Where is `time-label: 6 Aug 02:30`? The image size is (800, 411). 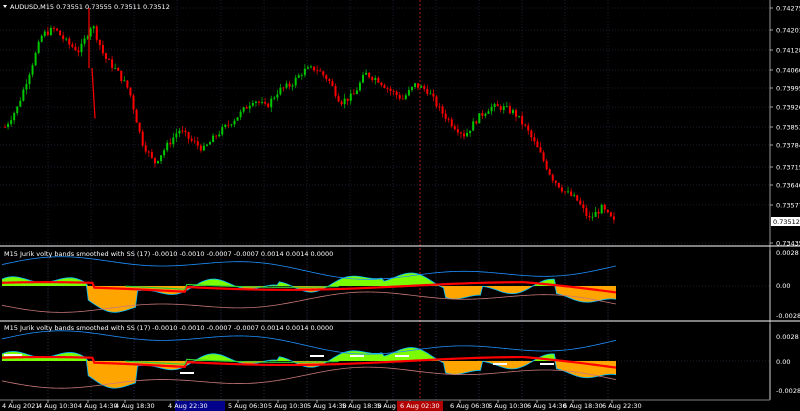 time-label: 6 Aug 02:30 is located at coordinates (420, 406).